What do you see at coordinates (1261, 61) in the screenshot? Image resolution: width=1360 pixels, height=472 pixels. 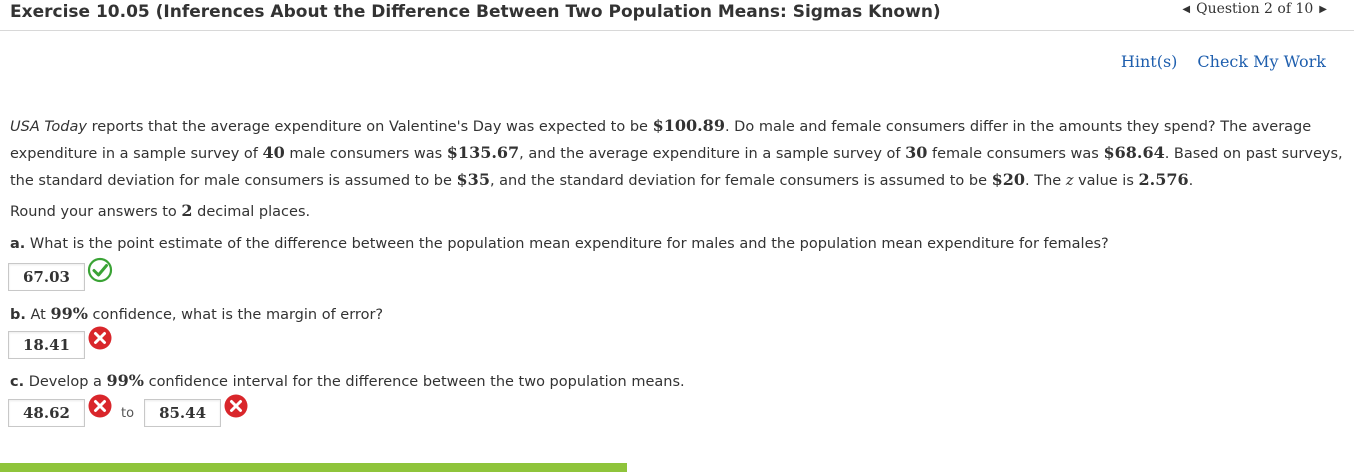 I see `check-my-work-link: Check My Work` at bounding box center [1261, 61].